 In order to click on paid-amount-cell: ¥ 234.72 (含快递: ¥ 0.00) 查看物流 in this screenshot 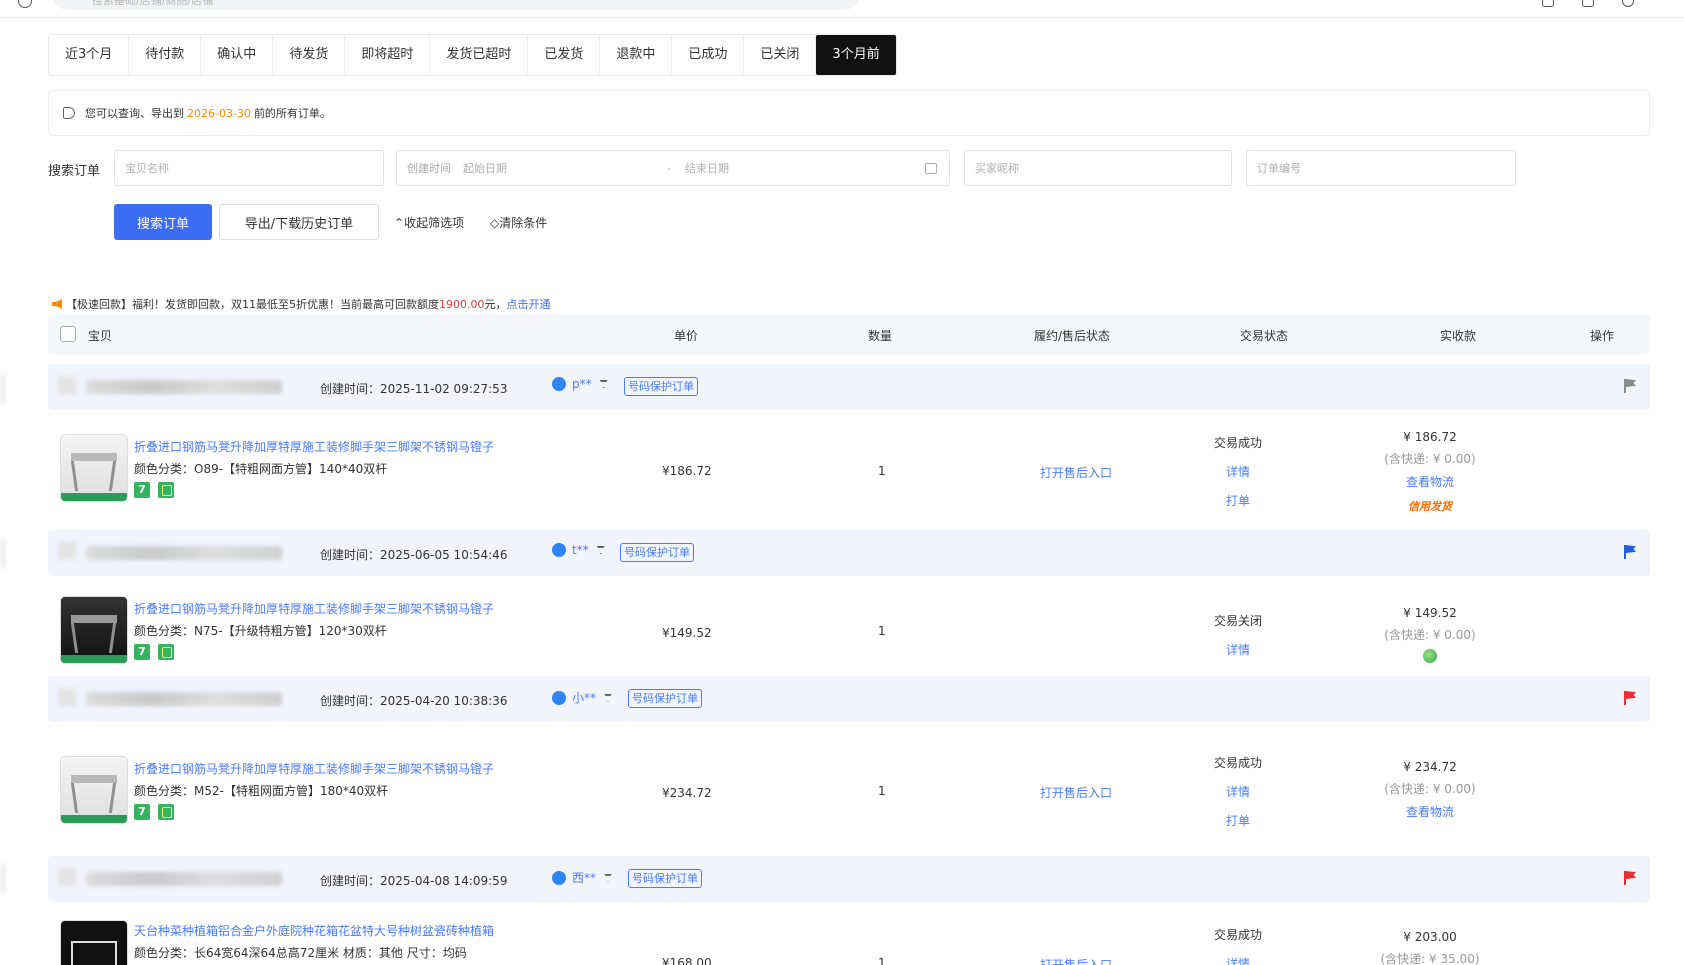, I will do `click(1430, 790)`.